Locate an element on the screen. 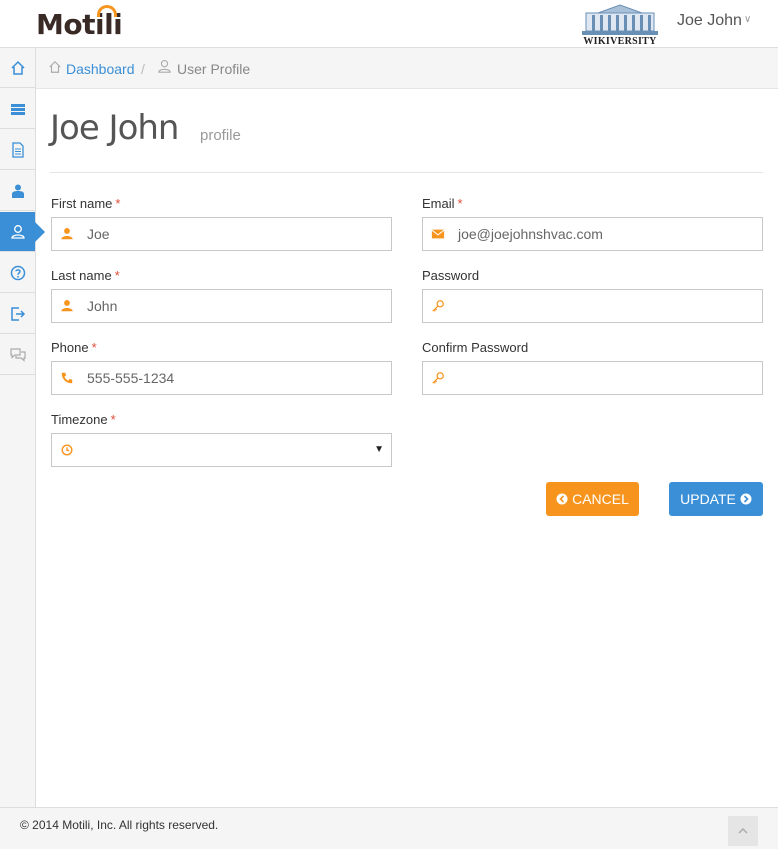 Image resolution: width=778 pixels, height=849 pixels. chat-icon is located at coordinates (17, 354).